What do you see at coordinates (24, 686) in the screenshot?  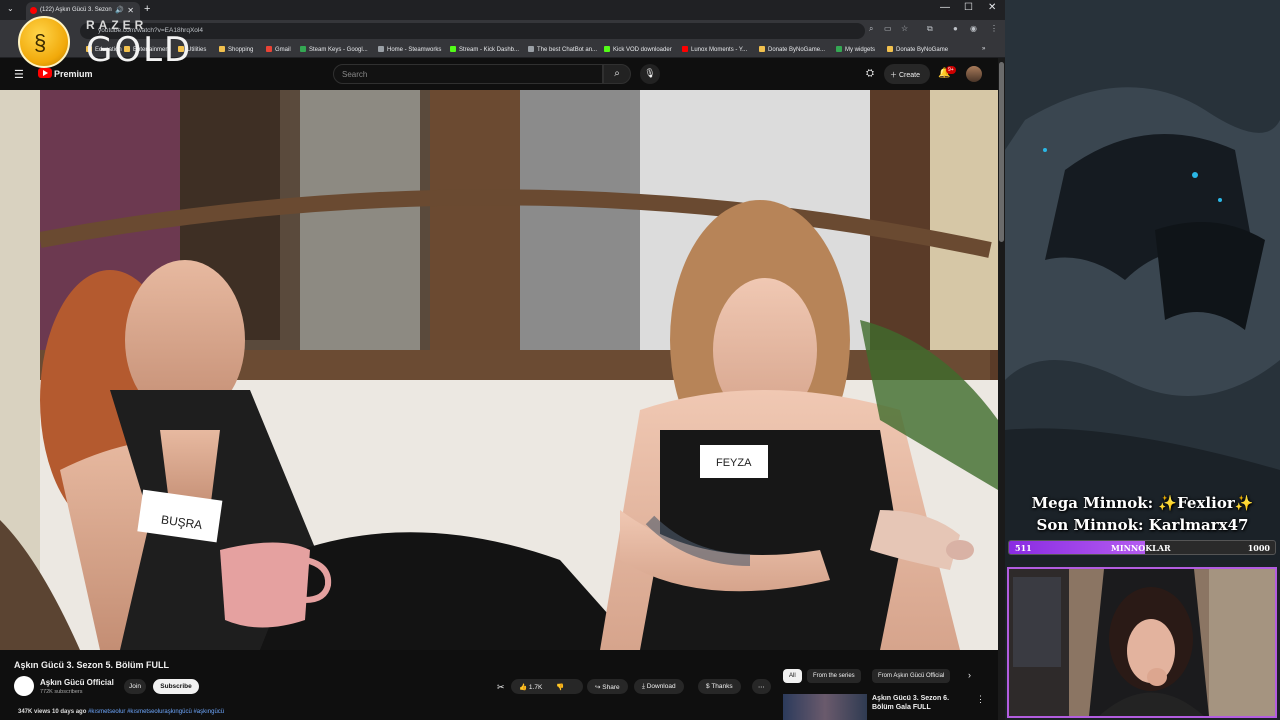 I see `channel-avatar` at bounding box center [24, 686].